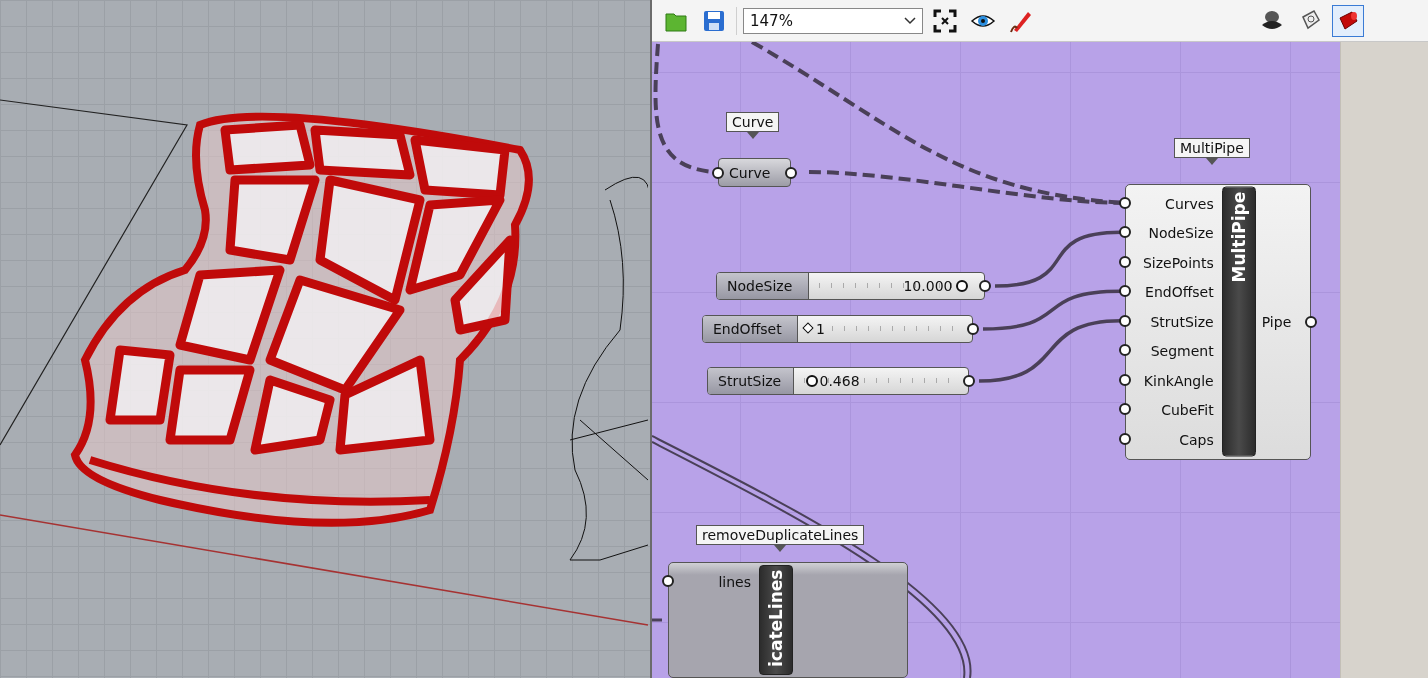  Describe the element at coordinates (820, 329) in the screenshot. I see `slider-value: 1` at that location.